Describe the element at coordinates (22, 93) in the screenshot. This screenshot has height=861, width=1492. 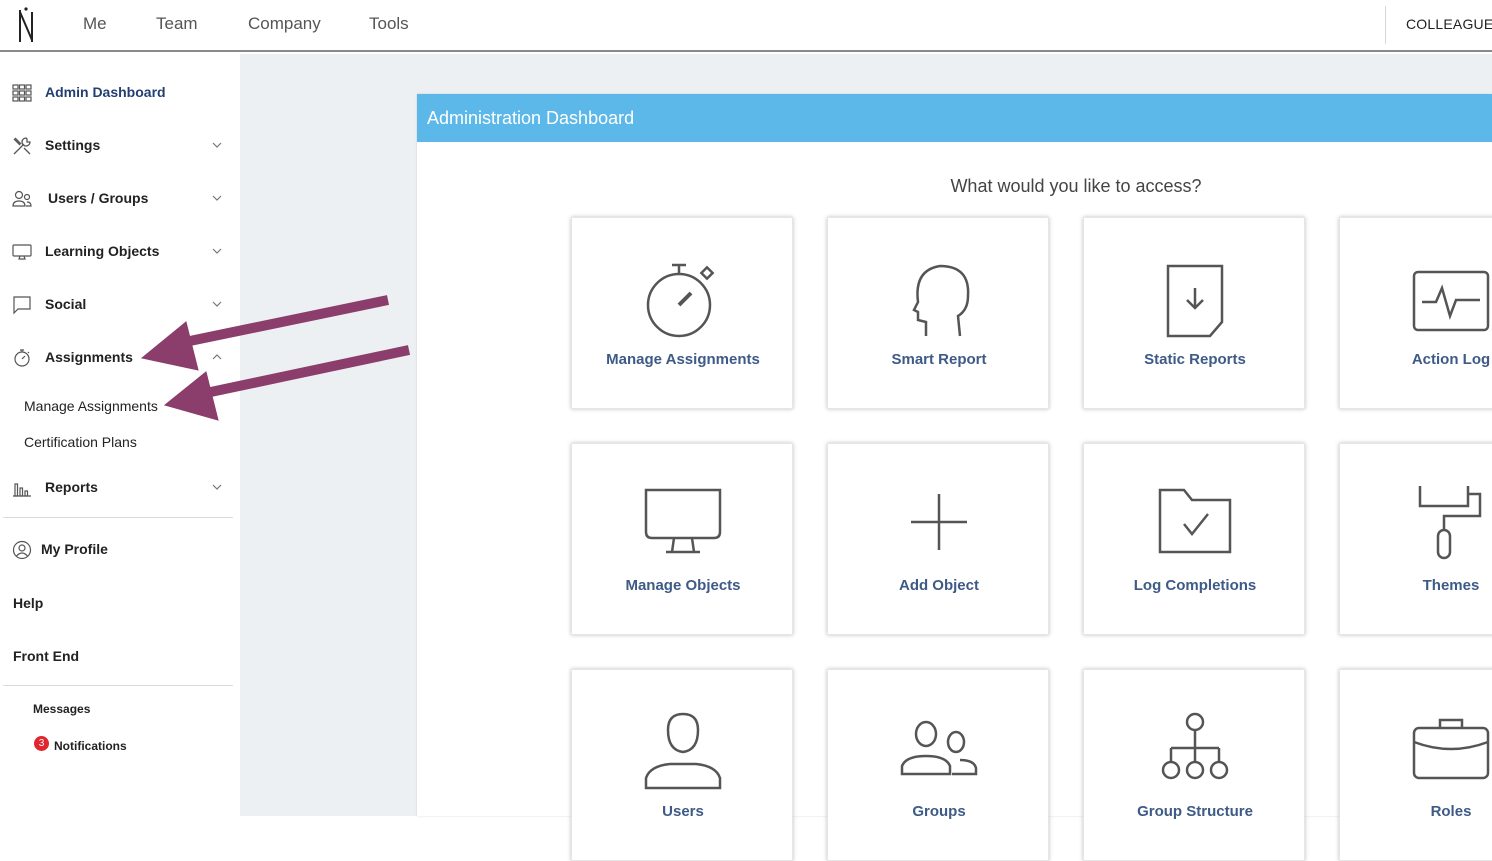
I see `grid-icon` at that location.